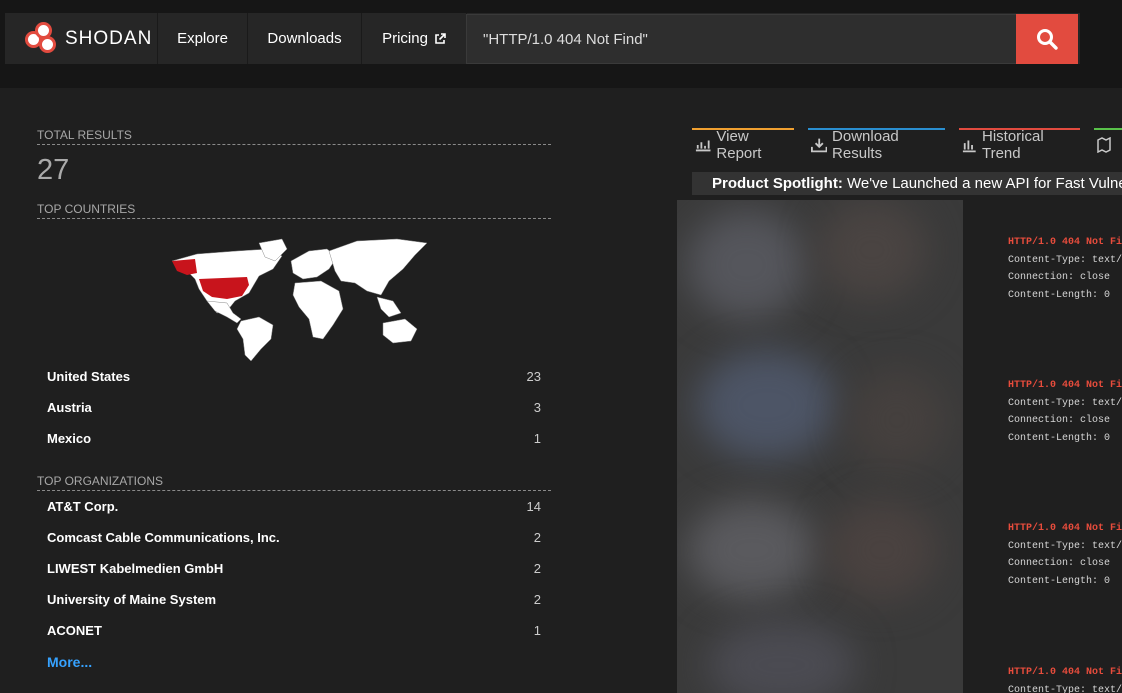  What do you see at coordinates (203, 38) in the screenshot?
I see `nav-explore: Explore` at bounding box center [203, 38].